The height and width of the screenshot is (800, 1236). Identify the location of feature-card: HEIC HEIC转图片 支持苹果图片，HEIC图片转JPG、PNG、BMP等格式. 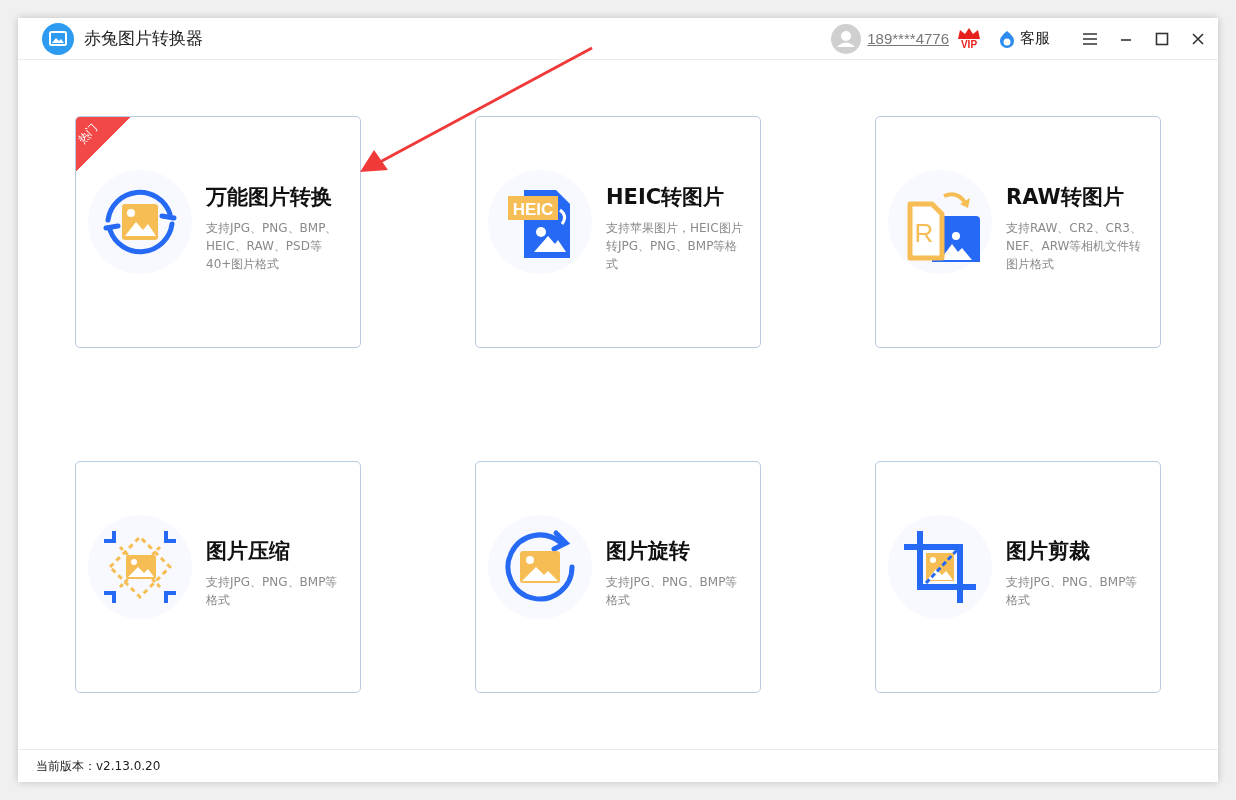
(618, 232).